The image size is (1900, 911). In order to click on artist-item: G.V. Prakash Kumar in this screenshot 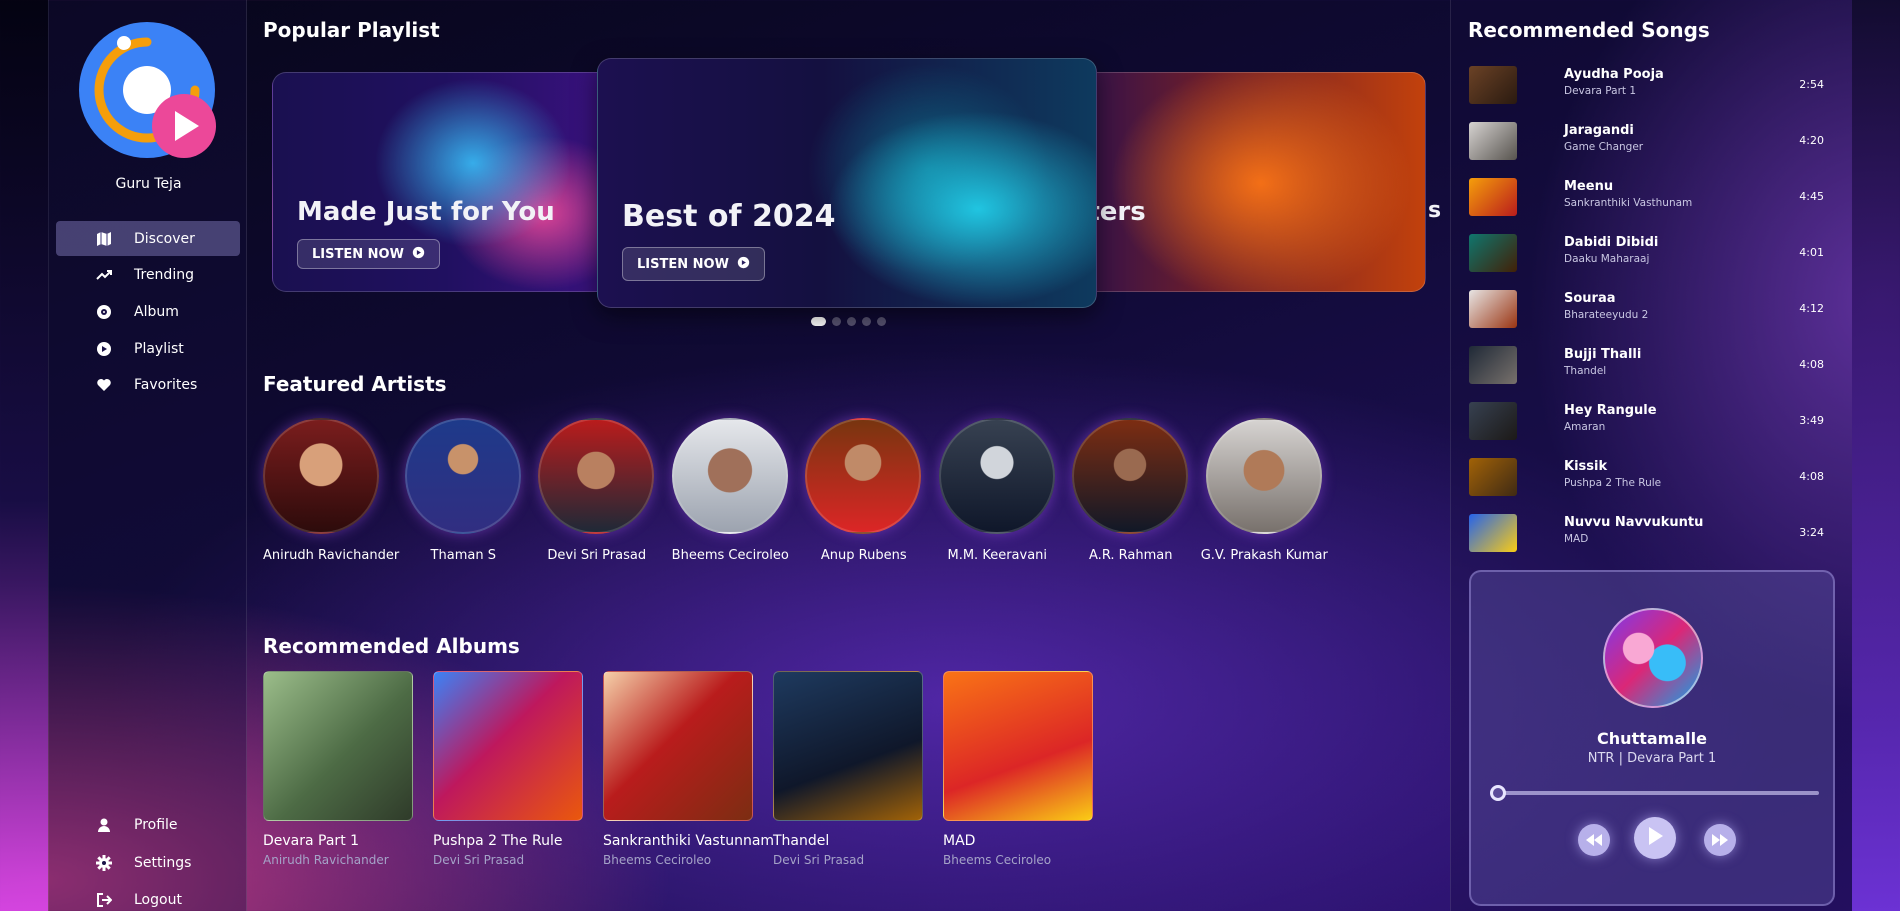, I will do `click(1265, 490)`.